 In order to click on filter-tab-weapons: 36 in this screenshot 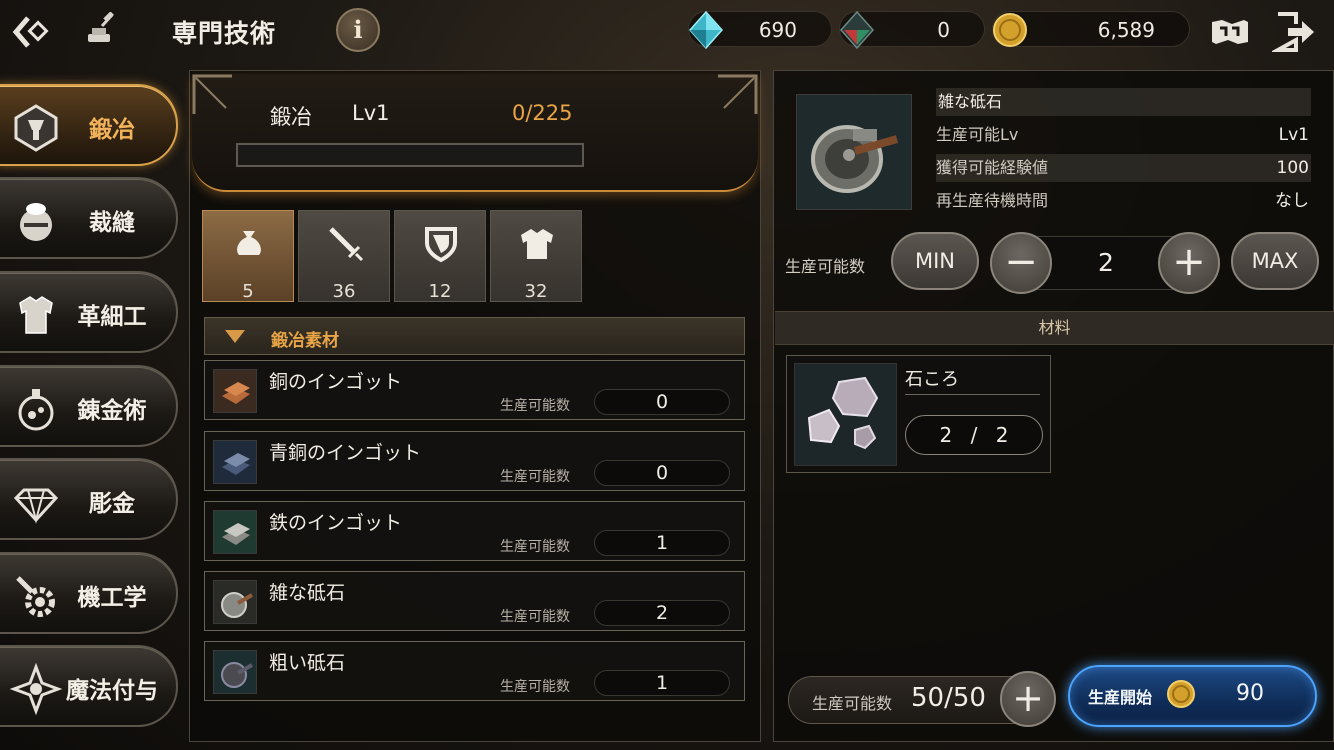, I will do `click(344, 256)`.